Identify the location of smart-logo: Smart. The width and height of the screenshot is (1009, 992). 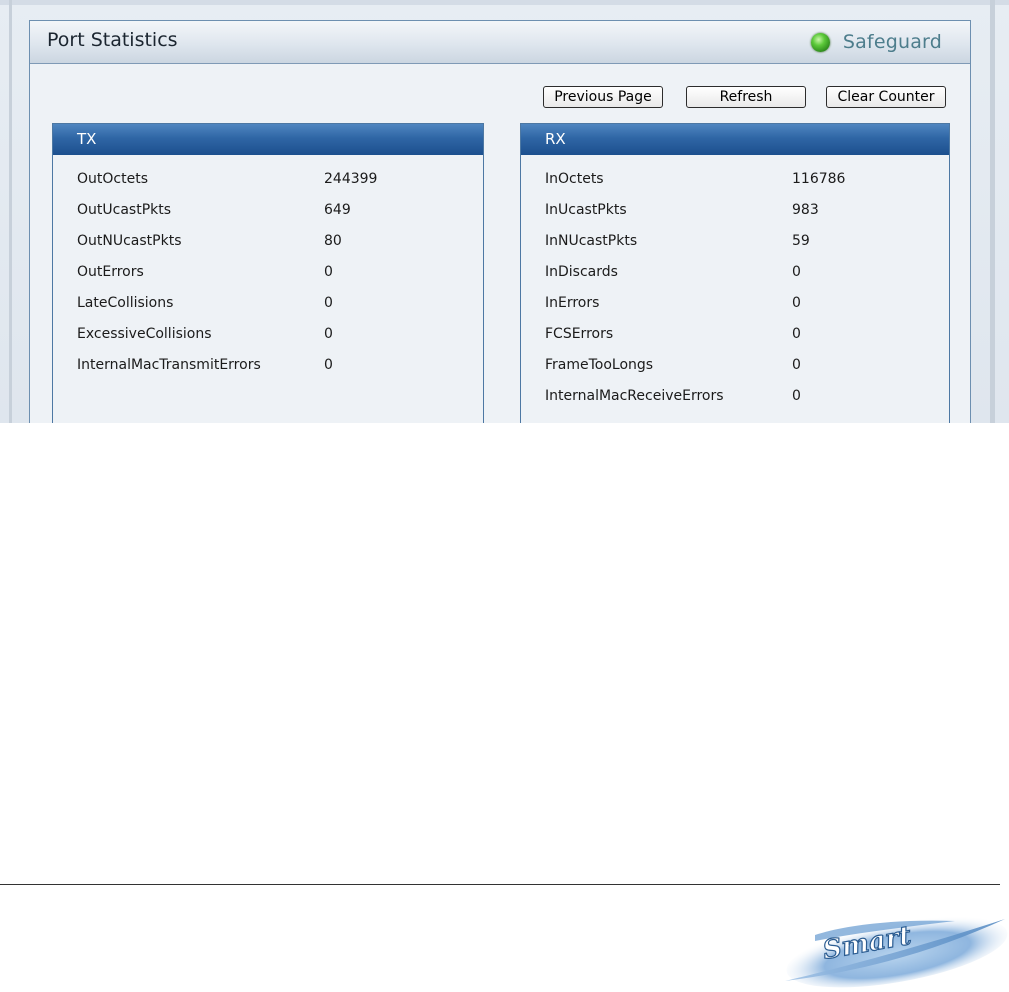
(896, 952).